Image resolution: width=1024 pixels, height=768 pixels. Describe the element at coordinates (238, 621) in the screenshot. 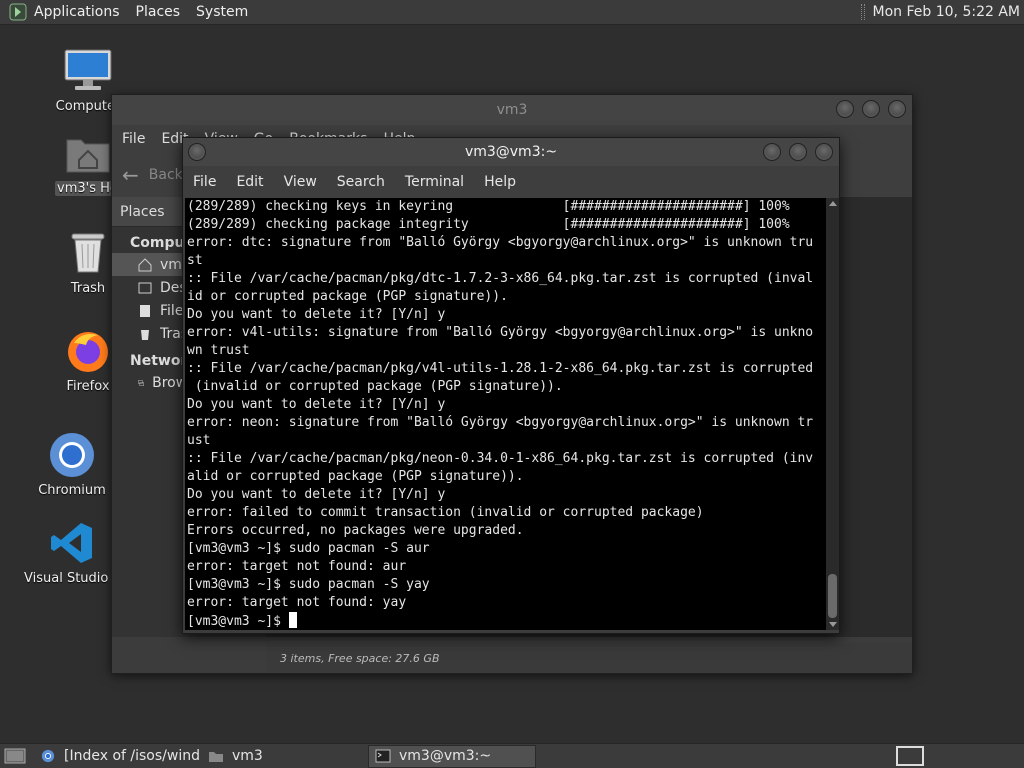

I see `terminal-prompt: [vm3@vm3 ~]$` at that location.